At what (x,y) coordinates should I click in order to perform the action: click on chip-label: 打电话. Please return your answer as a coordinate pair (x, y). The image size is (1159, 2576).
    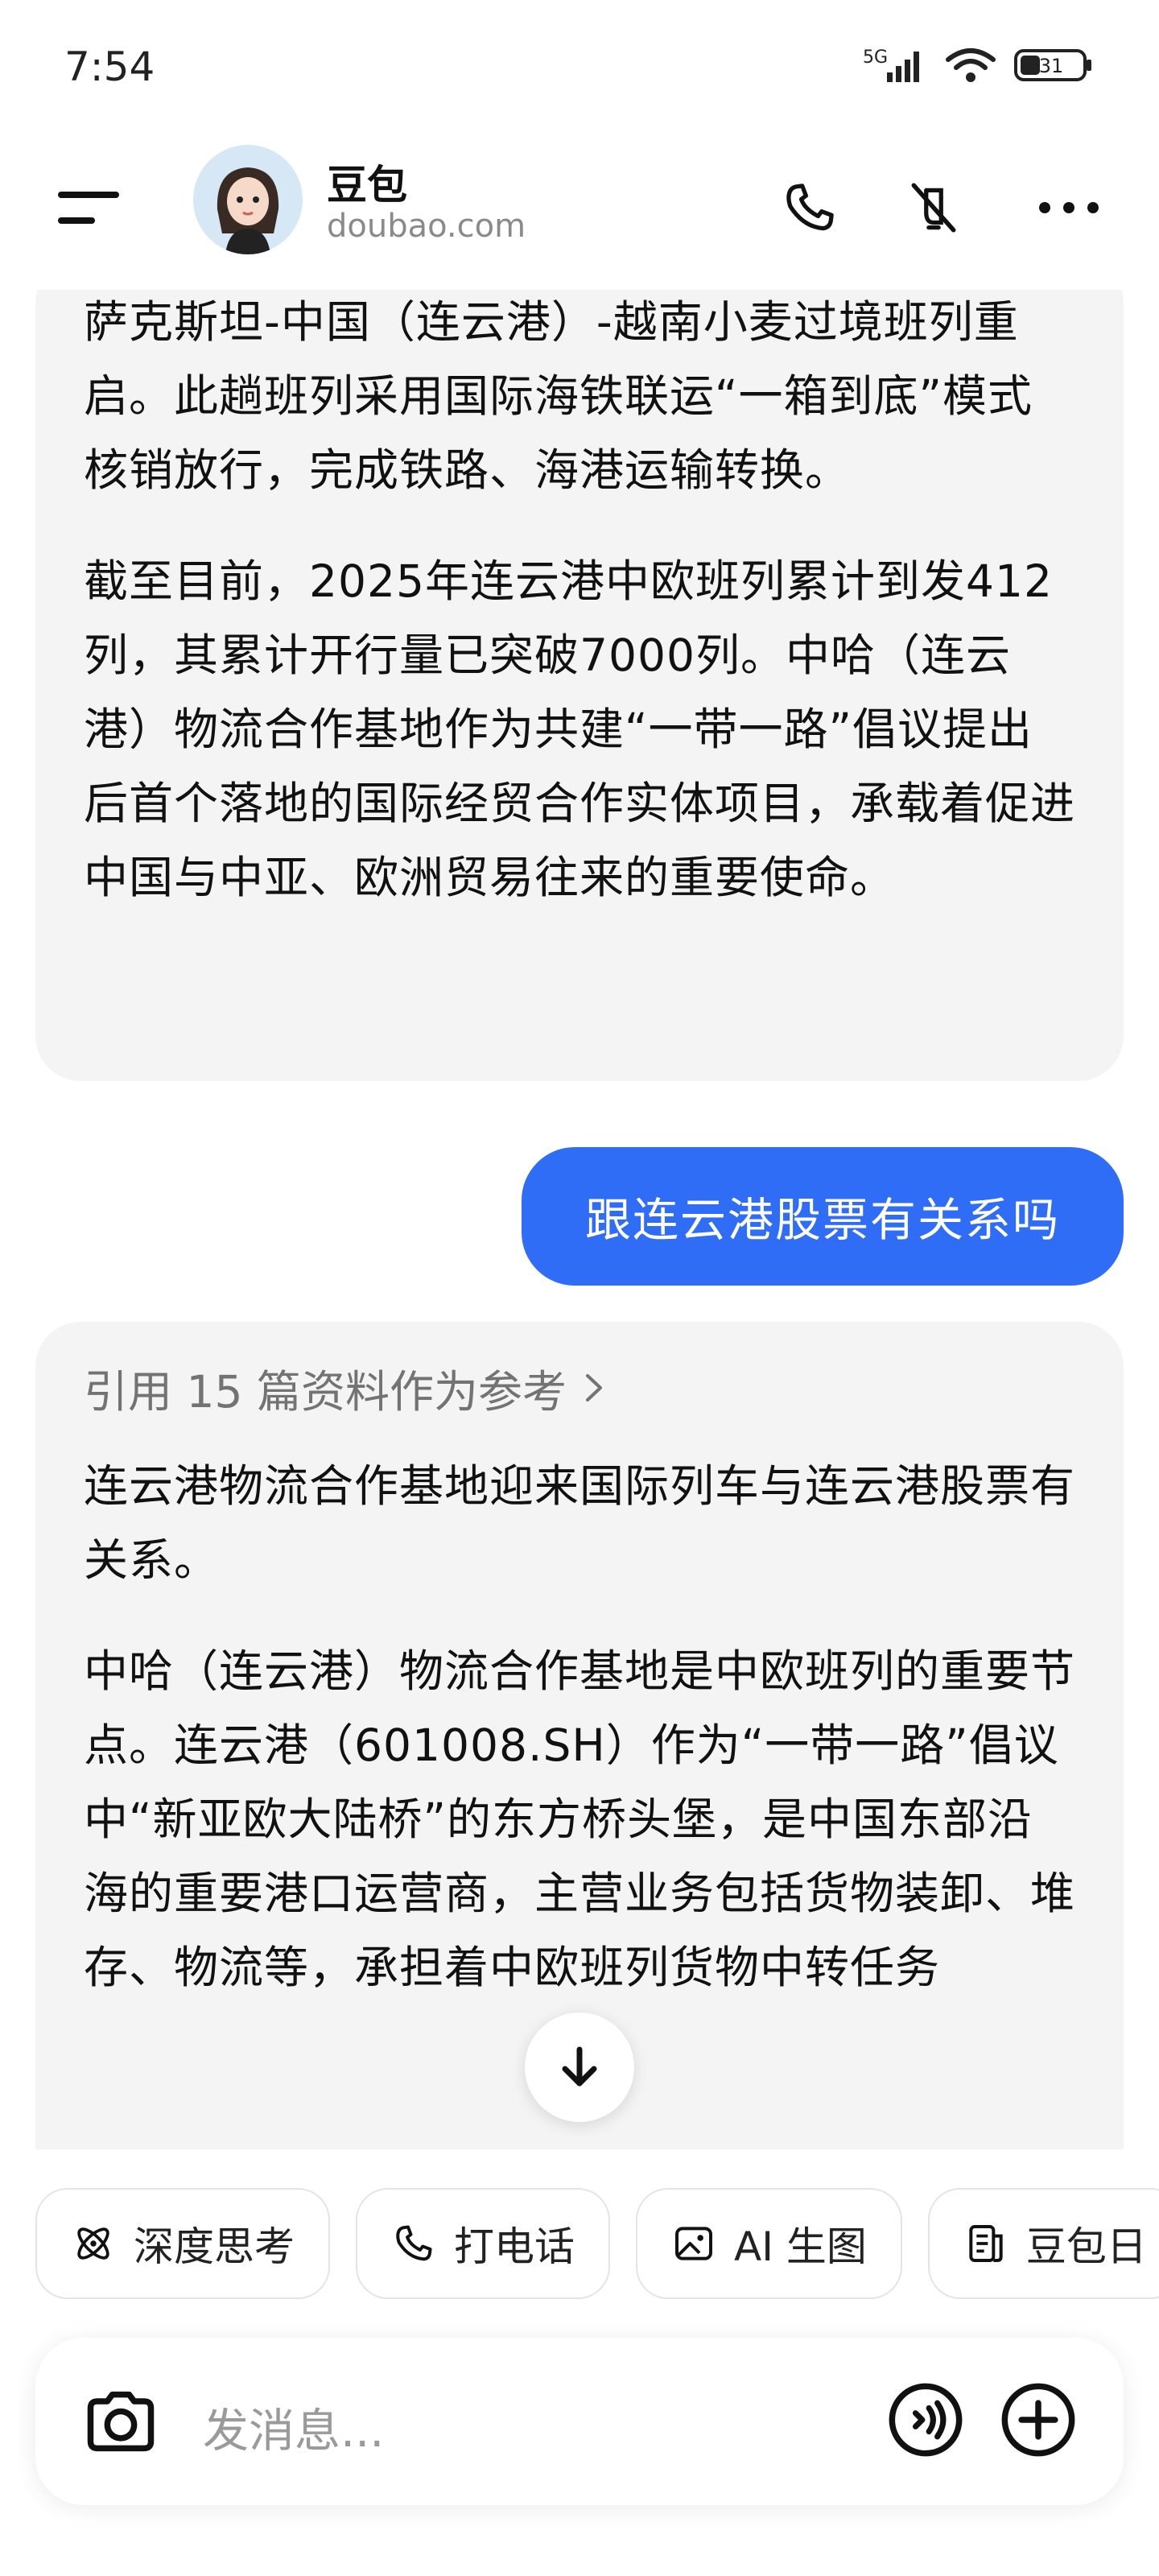
    Looking at the image, I should click on (514, 2246).